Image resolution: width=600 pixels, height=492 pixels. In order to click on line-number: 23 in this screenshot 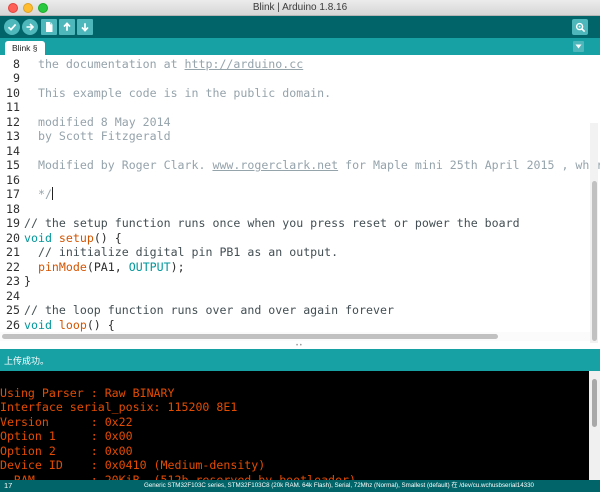, I will do `click(13, 281)`.